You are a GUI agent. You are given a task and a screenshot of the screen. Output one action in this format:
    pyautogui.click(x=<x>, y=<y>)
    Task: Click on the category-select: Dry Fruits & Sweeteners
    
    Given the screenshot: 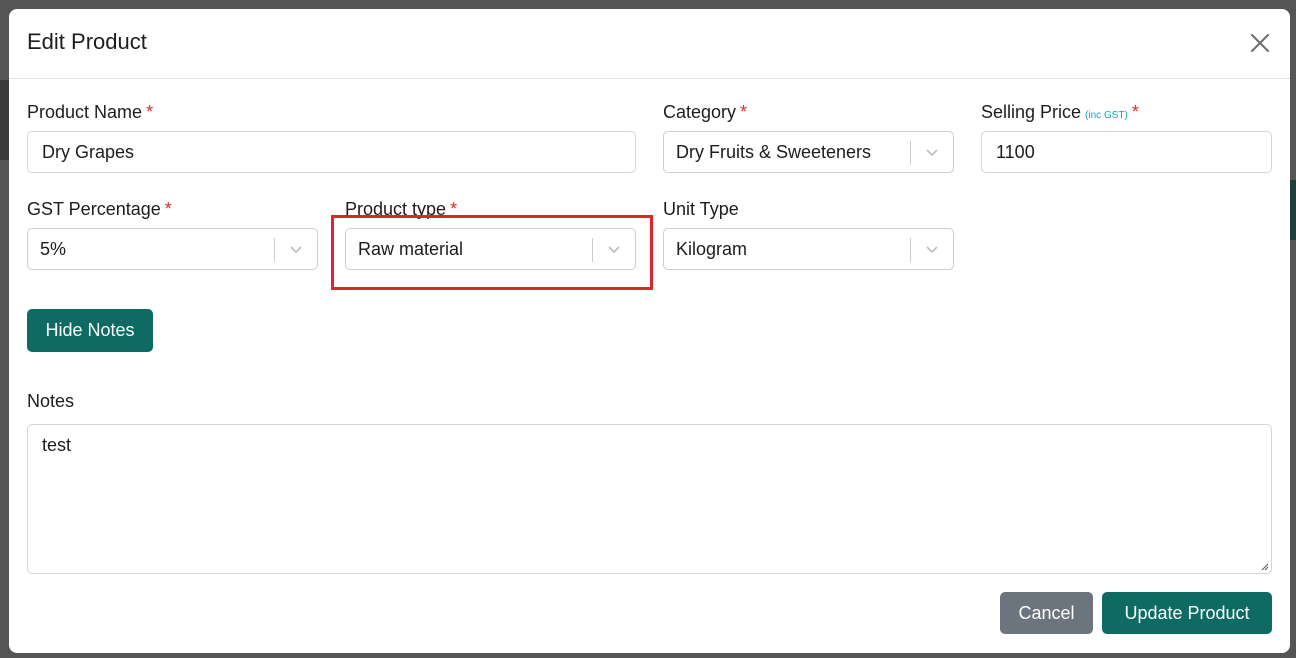 What is the action you would take?
    pyautogui.click(x=808, y=152)
    